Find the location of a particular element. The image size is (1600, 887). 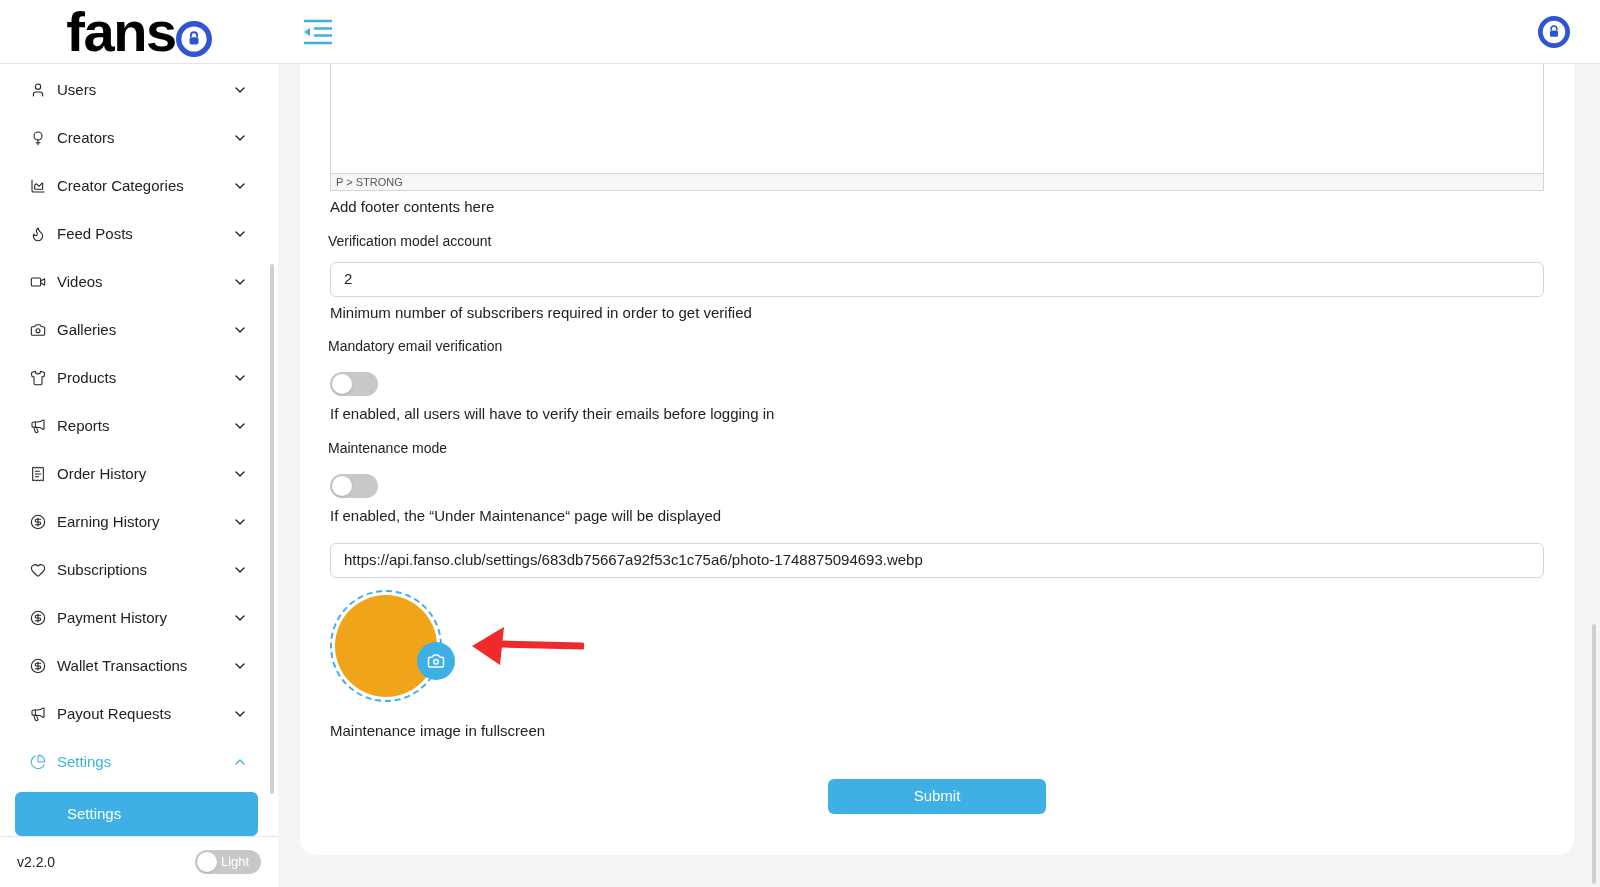

photo-placeholder is located at coordinates (386, 646).